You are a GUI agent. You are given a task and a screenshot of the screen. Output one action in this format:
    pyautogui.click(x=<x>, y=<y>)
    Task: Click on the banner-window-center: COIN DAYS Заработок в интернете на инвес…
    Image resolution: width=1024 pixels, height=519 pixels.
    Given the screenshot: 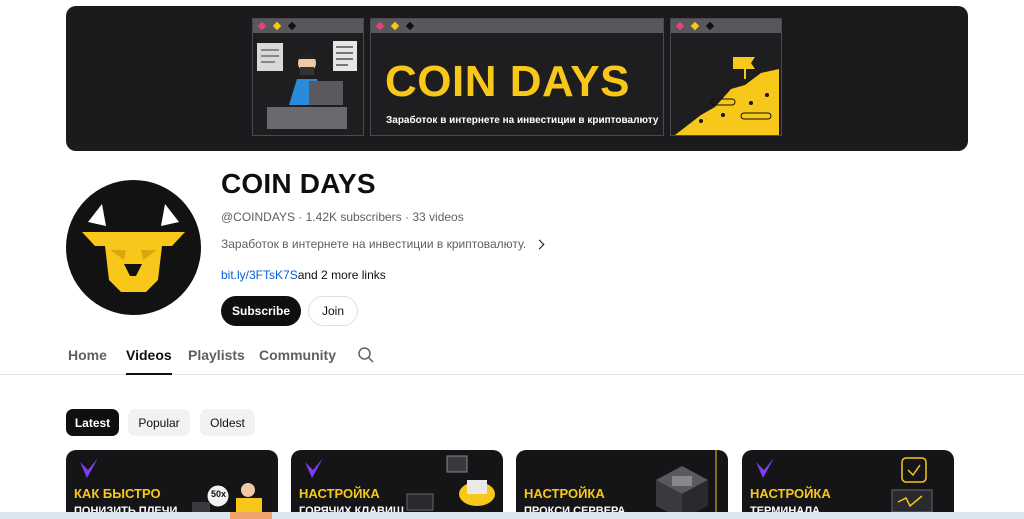 What is the action you would take?
    pyautogui.click(x=517, y=77)
    